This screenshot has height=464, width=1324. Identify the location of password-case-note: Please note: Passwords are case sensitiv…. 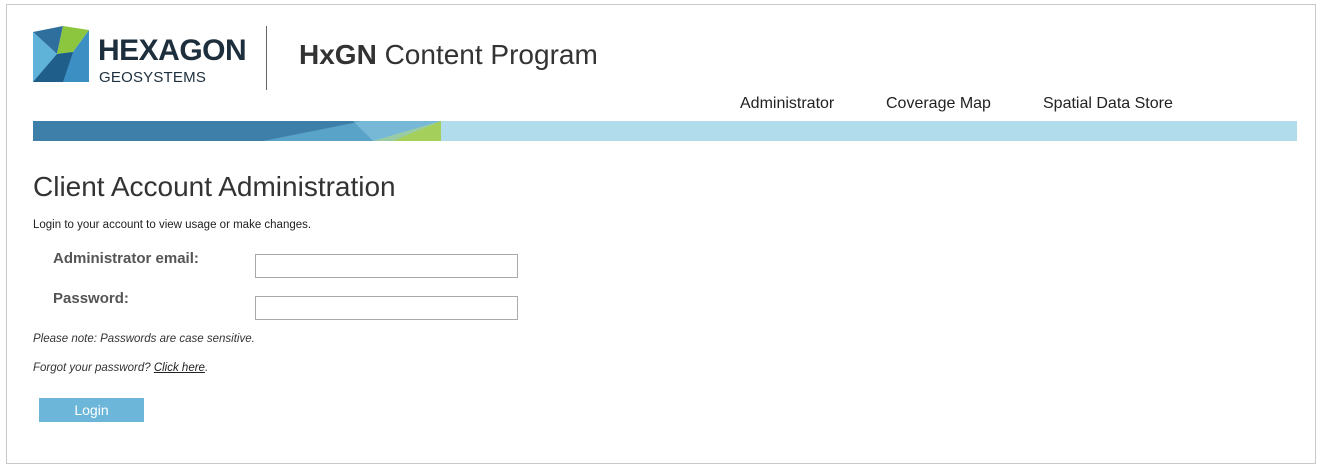
(144, 339).